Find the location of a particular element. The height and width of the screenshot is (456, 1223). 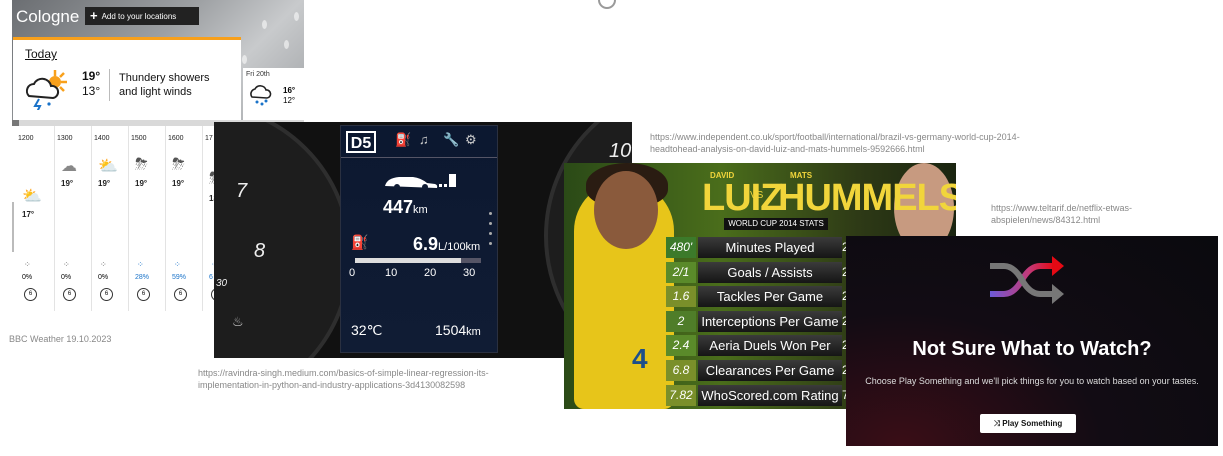

hour-time: 1600 is located at coordinates (176, 138).